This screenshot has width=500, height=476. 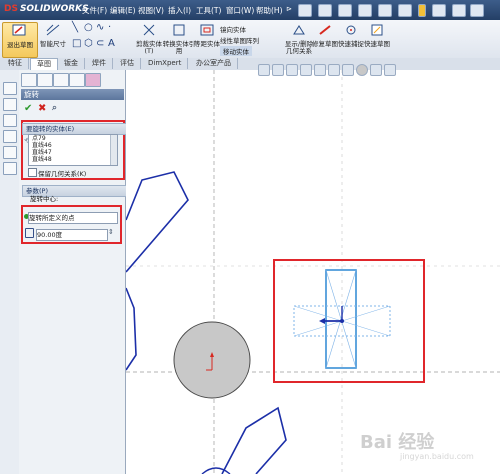 What do you see at coordinates (365, 10) in the screenshot?
I see `print-icon` at bounding box center [365, 10].